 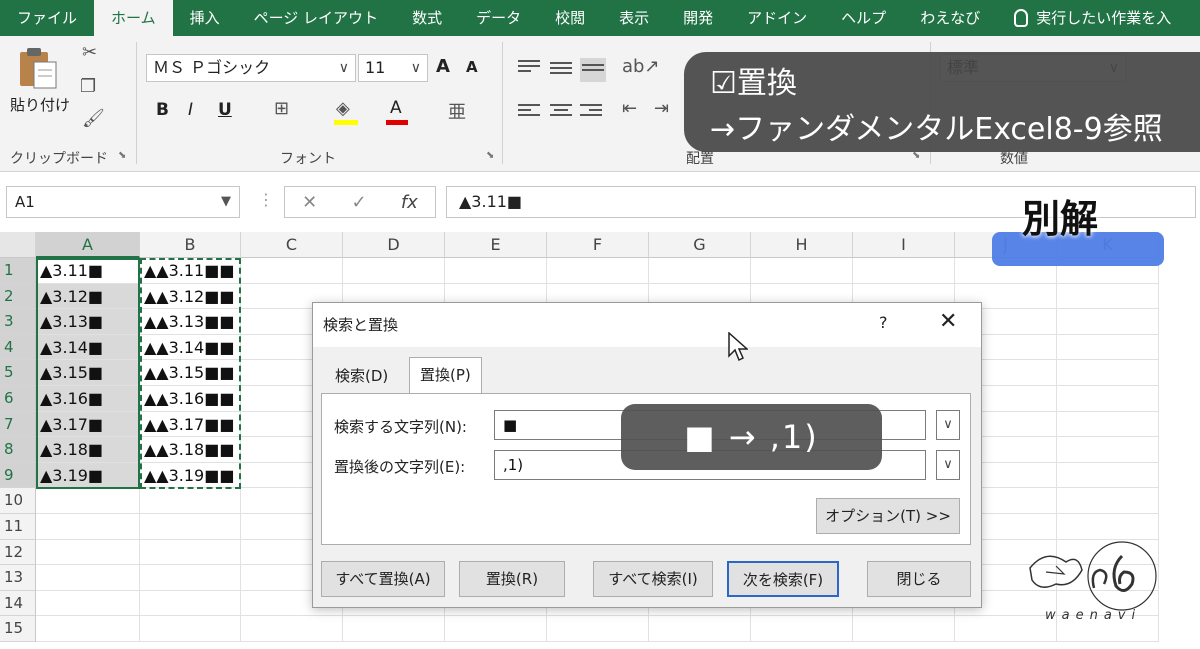 I want to click on underline-button: U, so click(x=225, y=110).